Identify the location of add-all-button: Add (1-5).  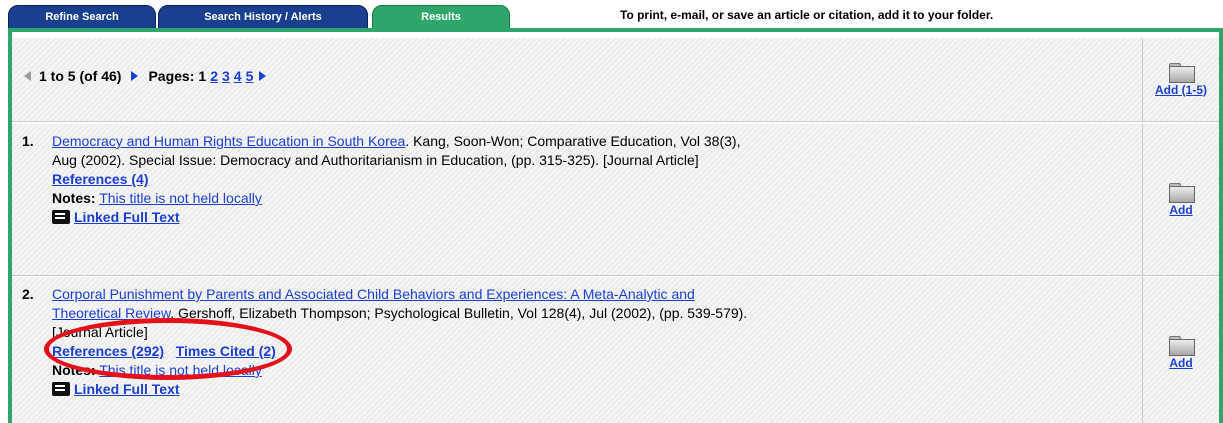
(1181, 90).